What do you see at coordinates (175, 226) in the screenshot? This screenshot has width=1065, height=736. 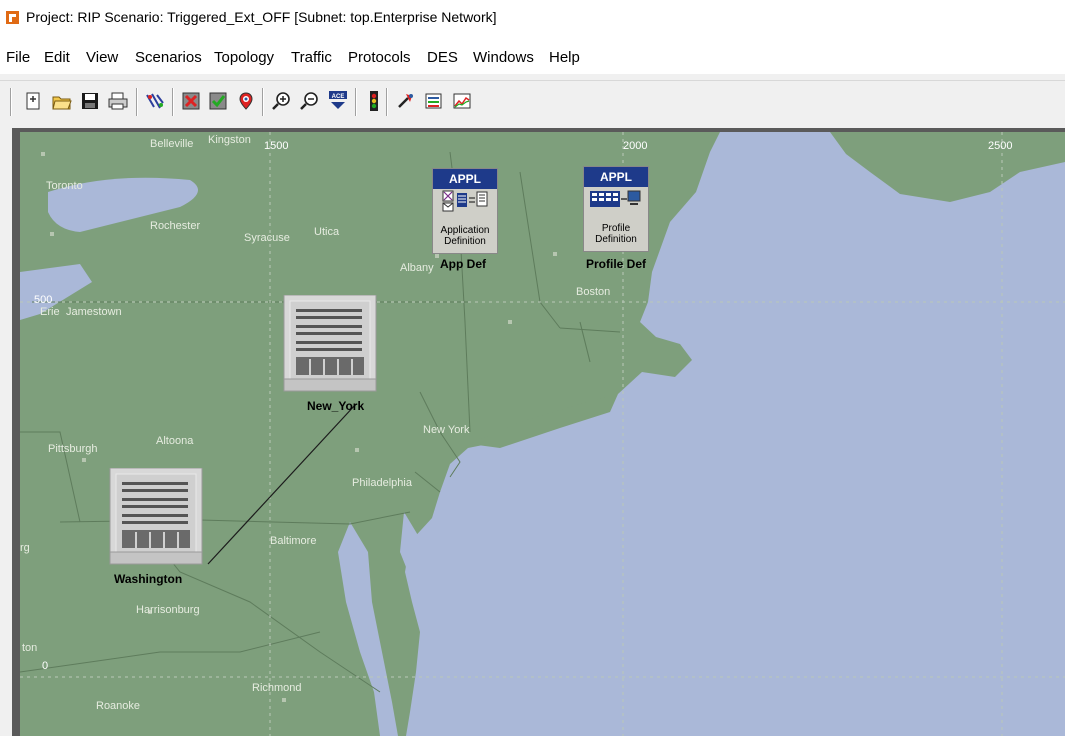 I see `city-label: Rochester` at bounding box center [175, 226].